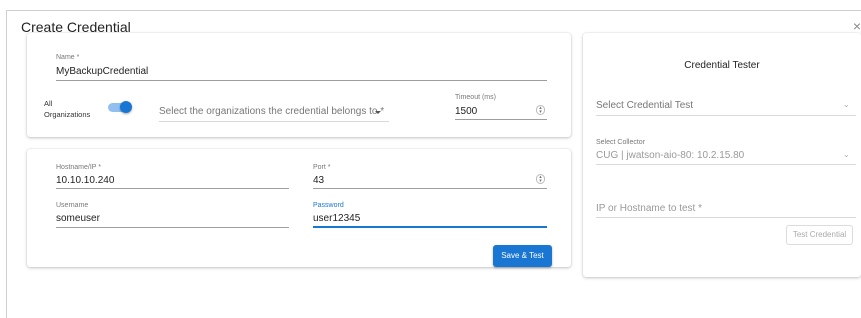 This screenshot has height=318, width=861. What do you see at coordinates (67, 109) in the screenshot?
I see `all-organizations-label: All Organizations` at bounding box center [67, 109].